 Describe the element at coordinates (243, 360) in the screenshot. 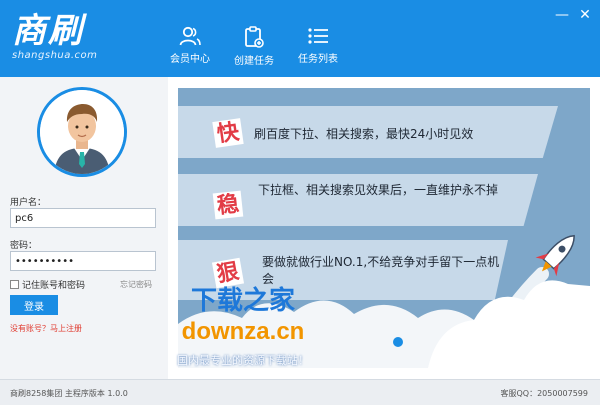

I see `watermark-slogan: 国内最专业的资源下载站！` at that location.